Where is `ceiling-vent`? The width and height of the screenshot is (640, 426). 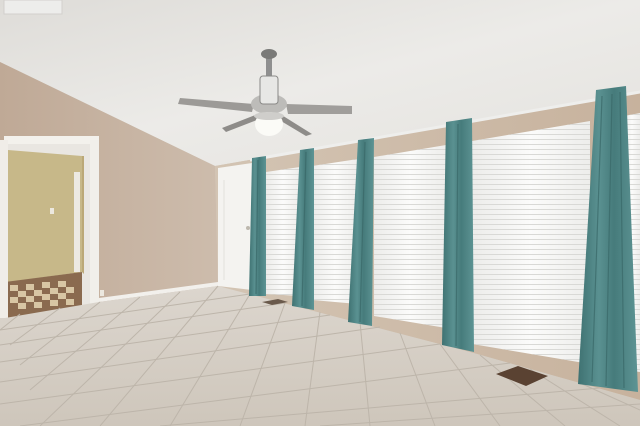
ceiling-vent is located at coordinates (33, 7).